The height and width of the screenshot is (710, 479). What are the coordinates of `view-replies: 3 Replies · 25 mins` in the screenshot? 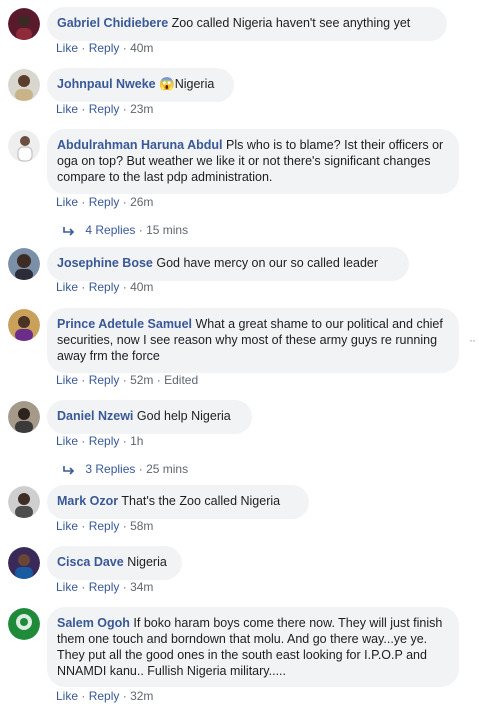 It's located at (125, 469).